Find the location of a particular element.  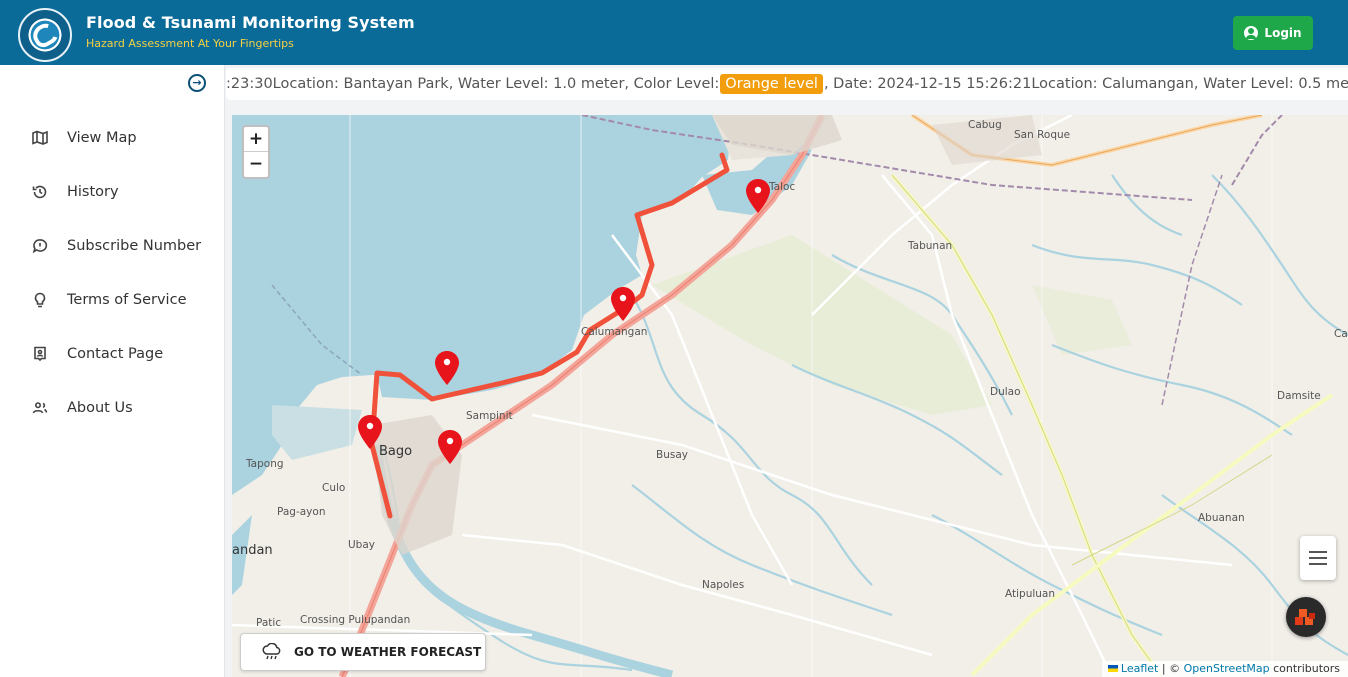

history-icon is located at coordinates (40, 192).